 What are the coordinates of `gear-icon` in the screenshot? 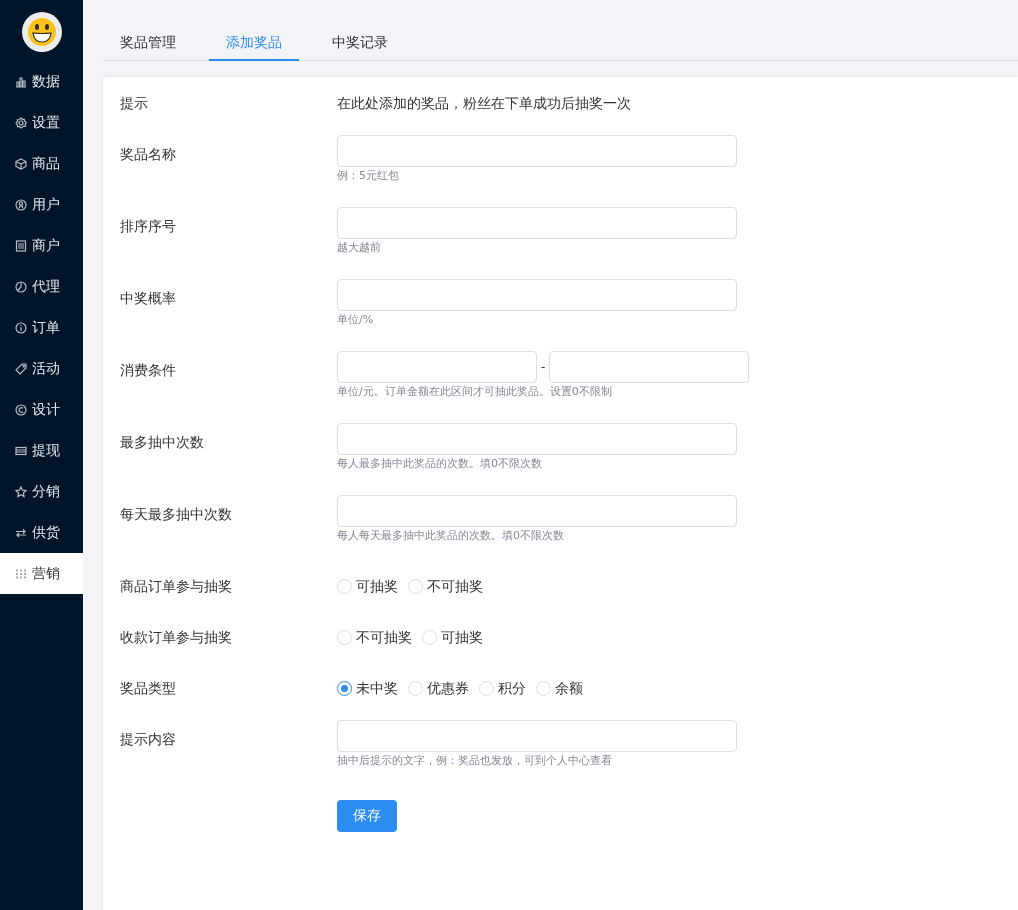 It's located at (21, 122).